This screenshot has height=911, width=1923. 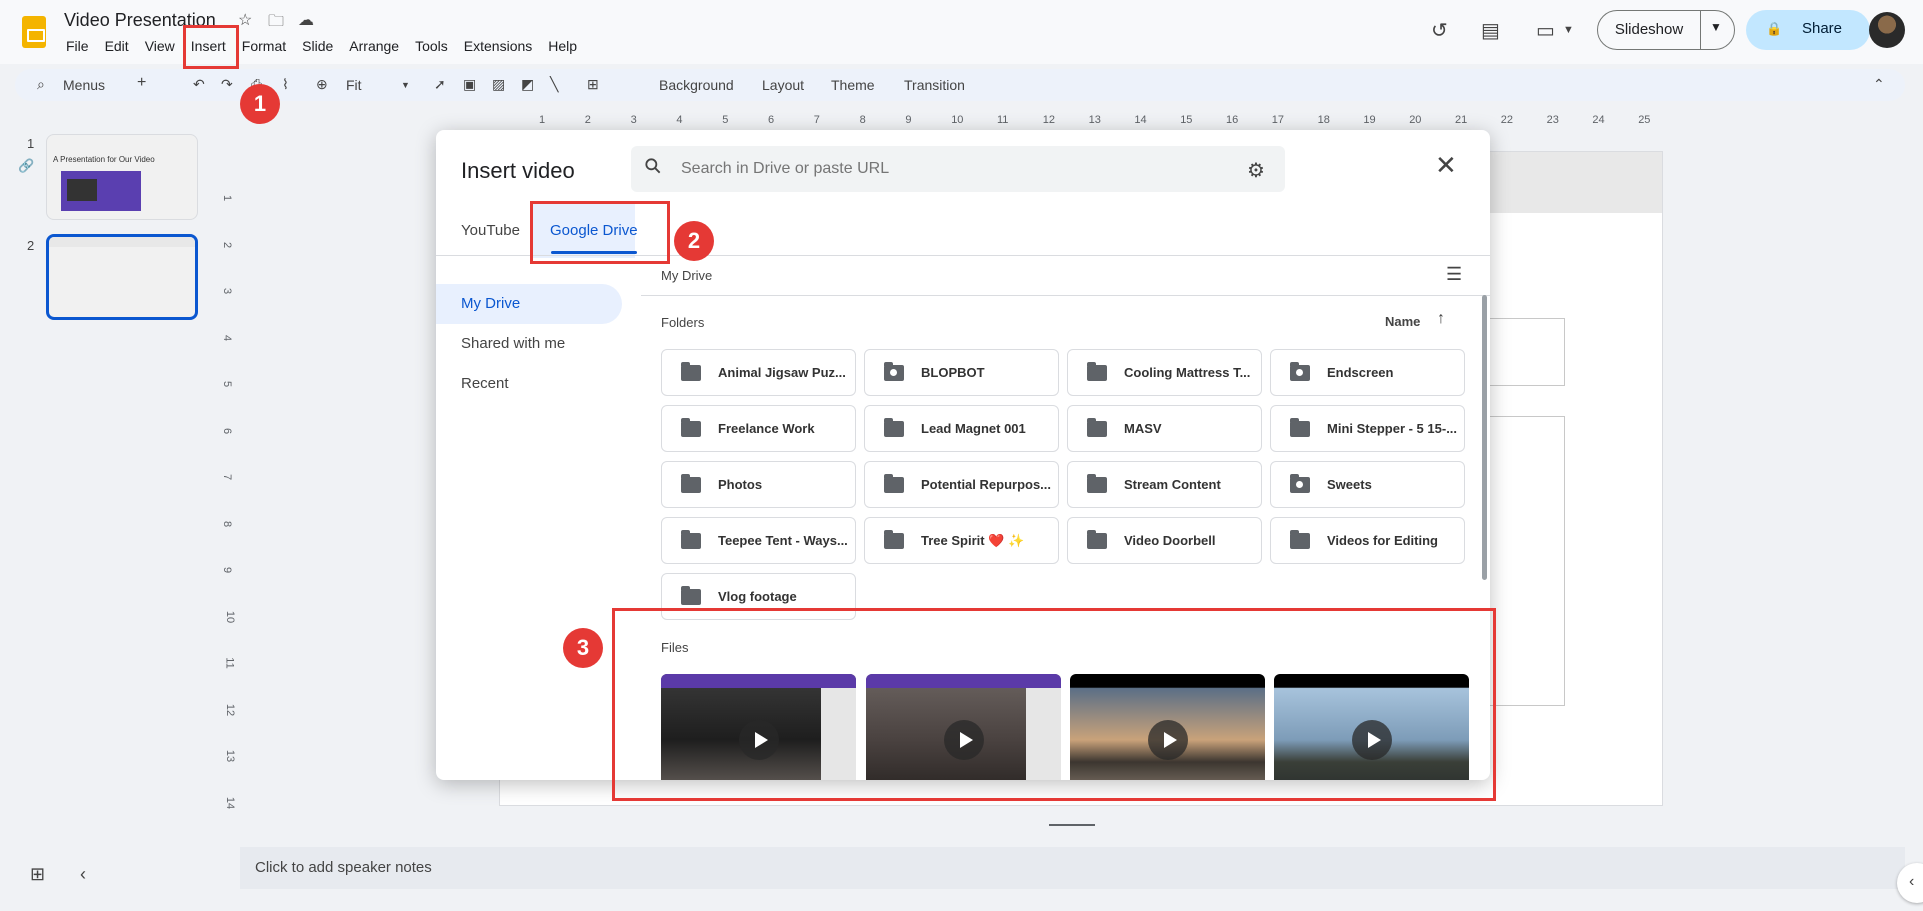 I want to click on meet-chevron-down-icon: ▼, so click(x=1568, y=30).